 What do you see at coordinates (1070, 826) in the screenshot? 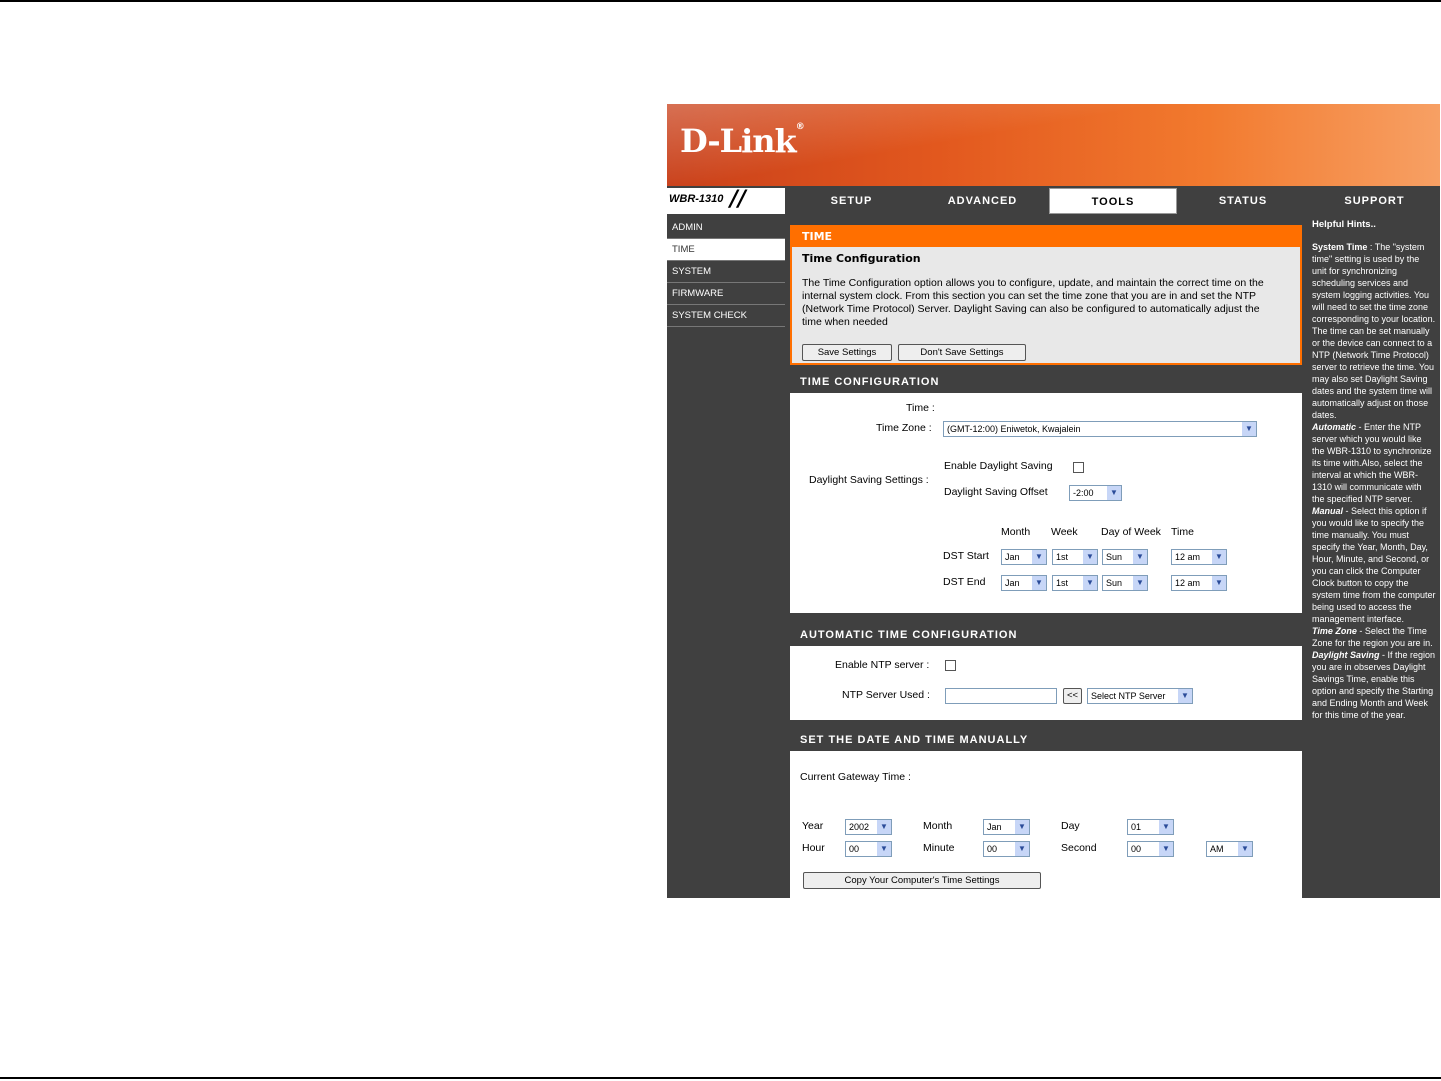
I see `day-label: Day` at bounding box center [1070, 826].